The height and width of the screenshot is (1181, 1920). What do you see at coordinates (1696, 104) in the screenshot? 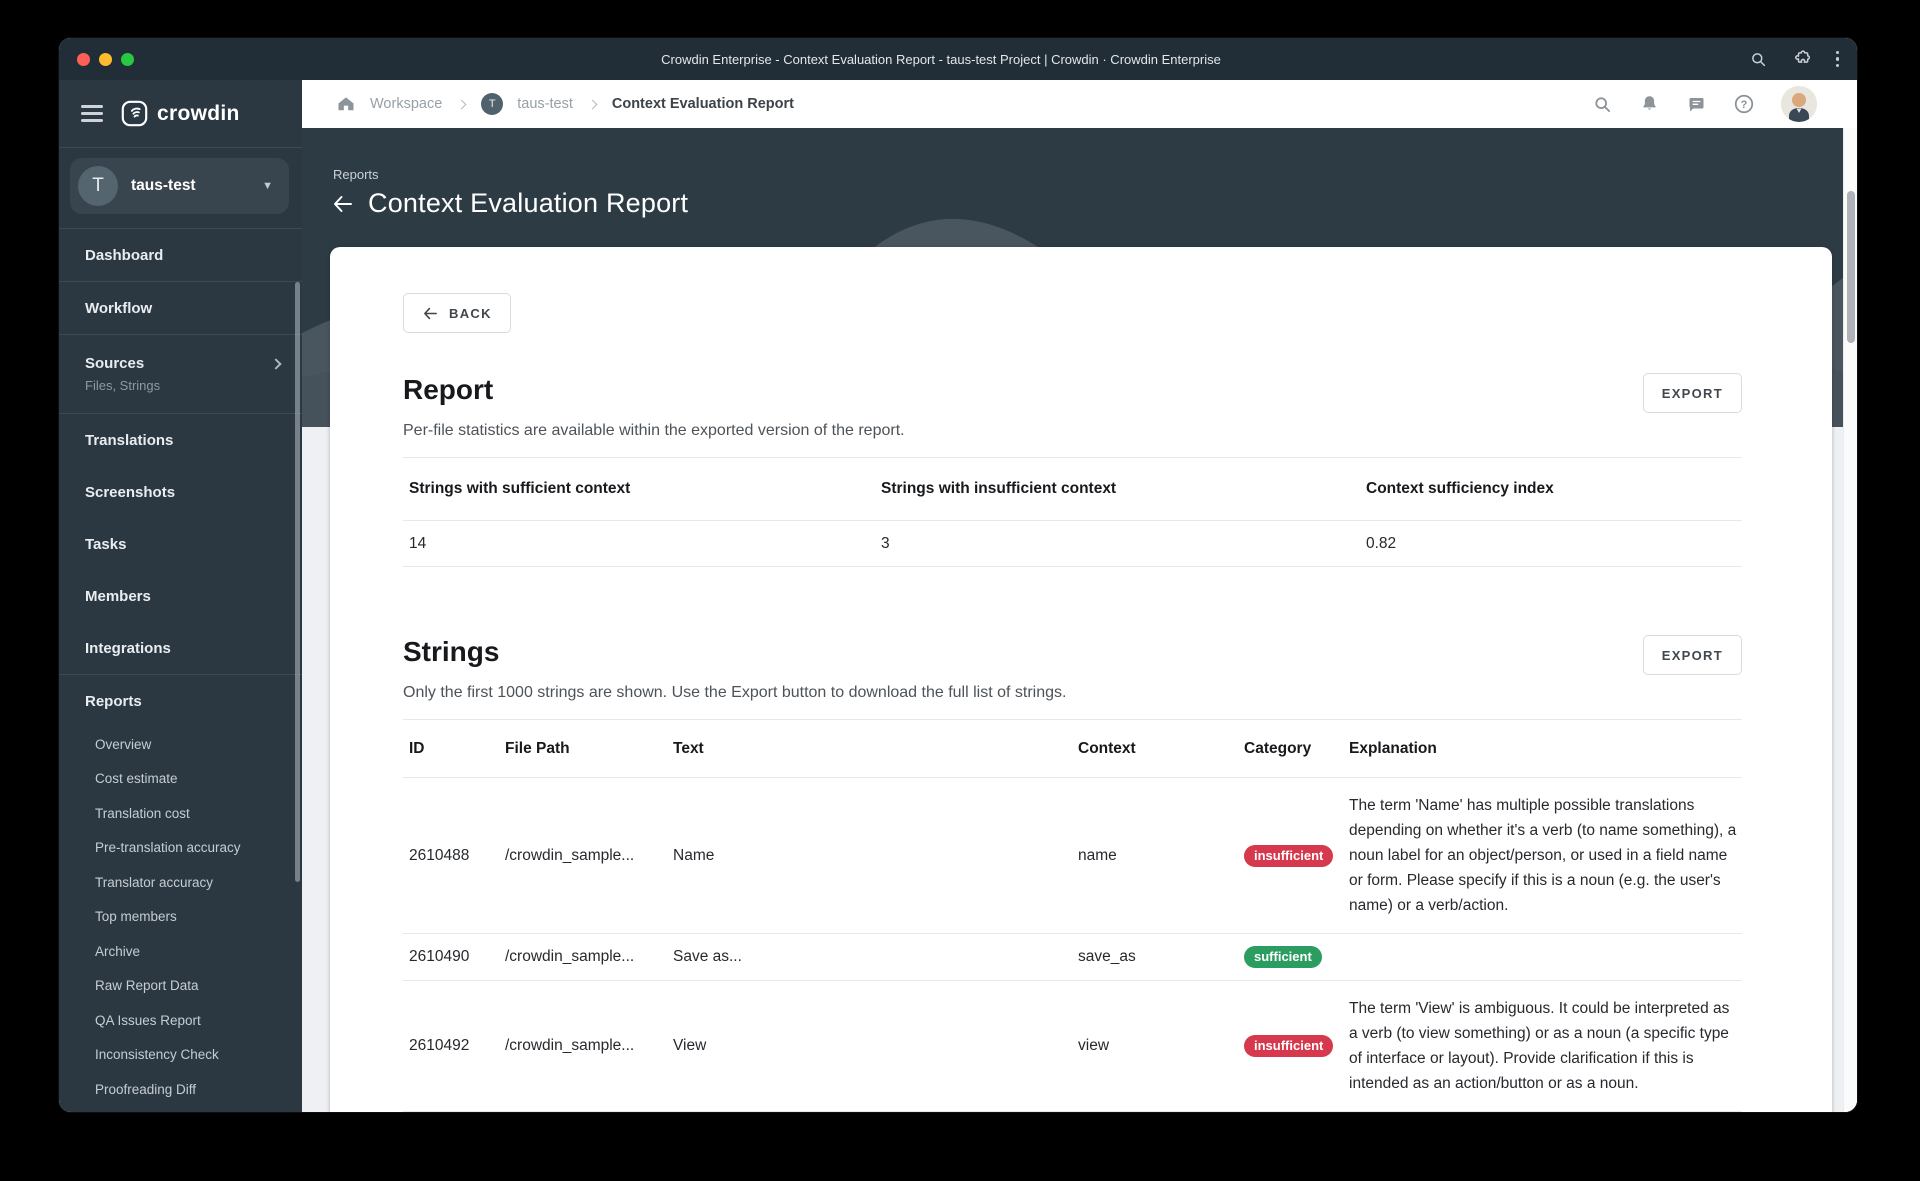
I see `messages-icon` at bounding box center [1696, 104].